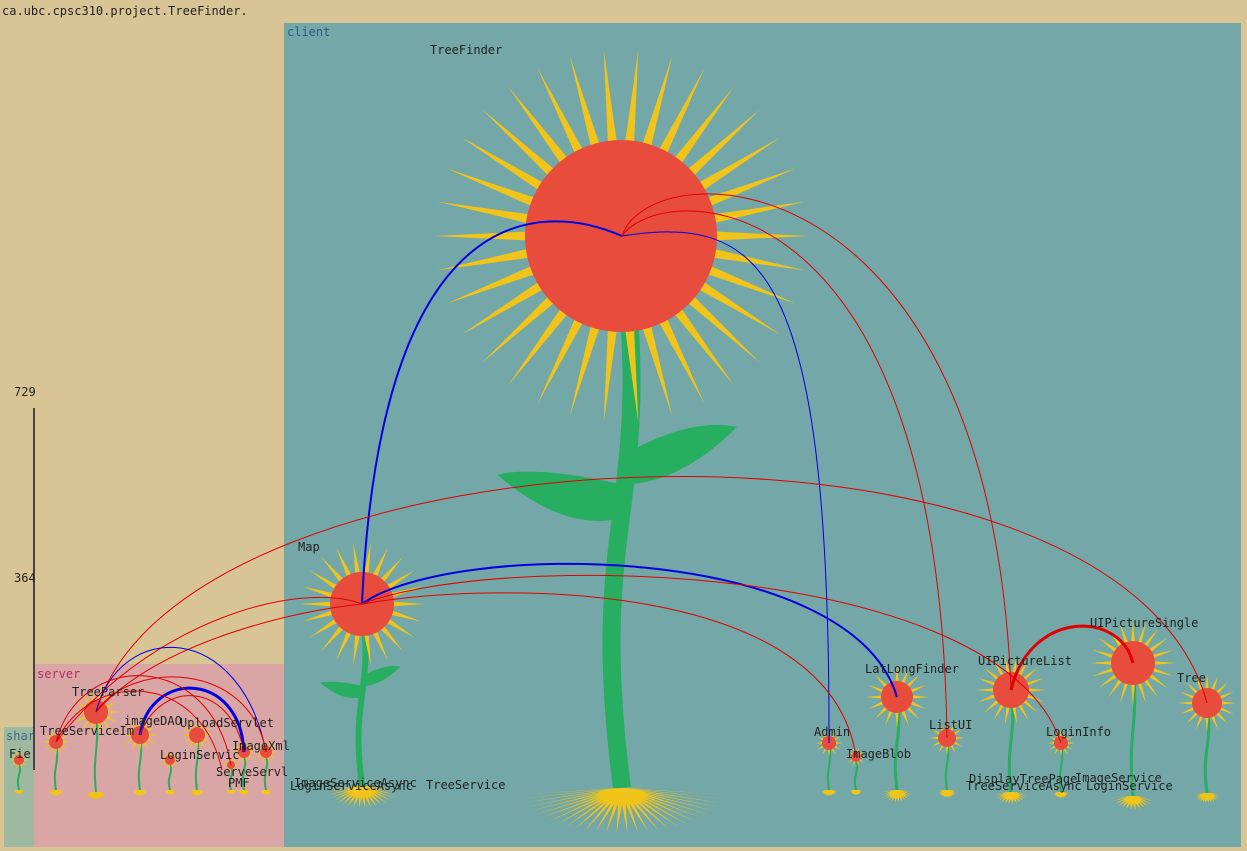 The width and height of the screenshot is (1247, 851). I want to click on class-label-tree: Tree, so click(1191, 678).